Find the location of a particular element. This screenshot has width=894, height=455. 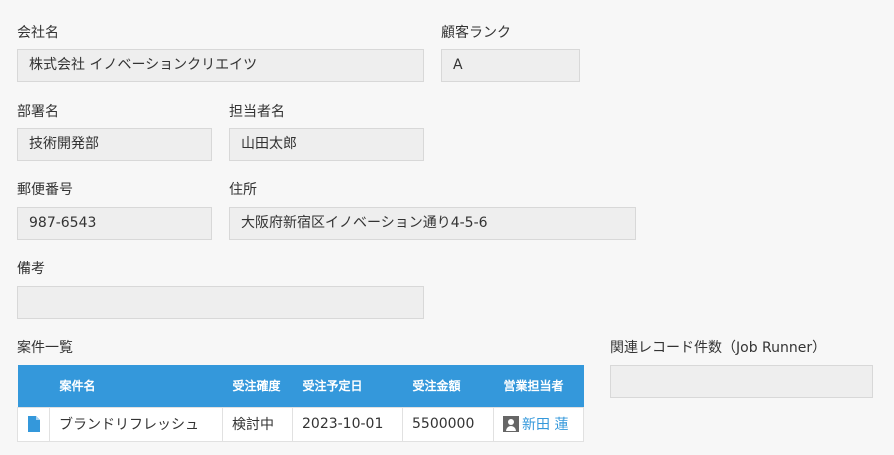

company-label: 会社名 is located at coordinates (38, 33).